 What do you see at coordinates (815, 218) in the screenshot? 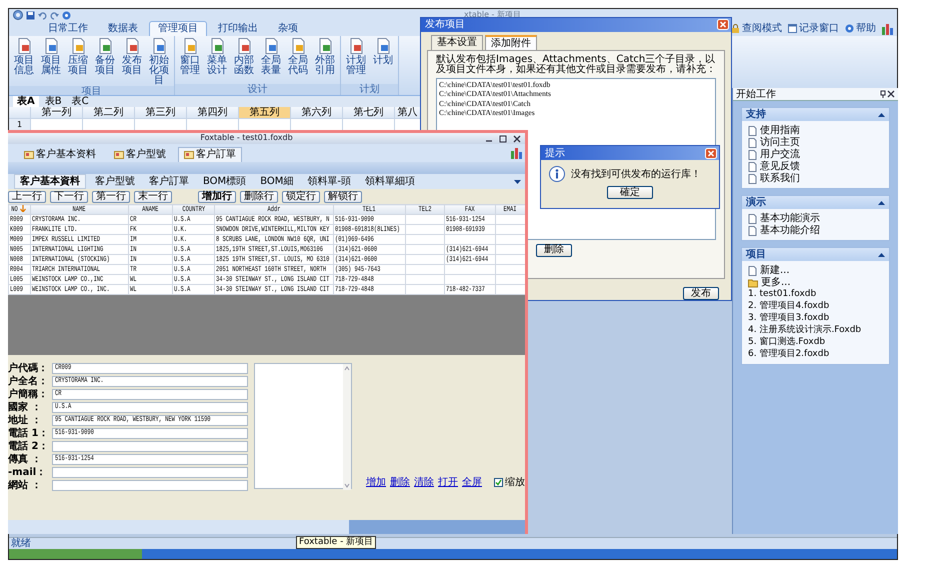
I see `pane-link: 基本功能演示` at bounding box center [815, 218].